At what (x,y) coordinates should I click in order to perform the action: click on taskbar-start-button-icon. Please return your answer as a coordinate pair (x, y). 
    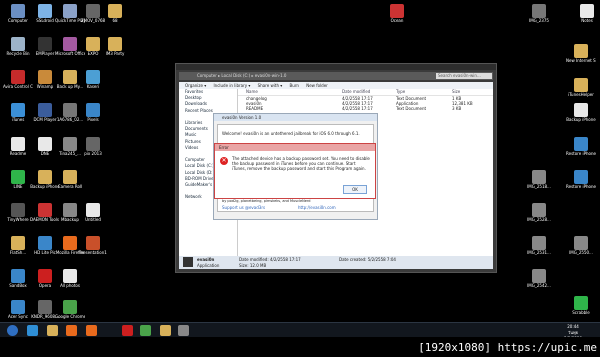
    Looking at the image, I should click on (12, 330).